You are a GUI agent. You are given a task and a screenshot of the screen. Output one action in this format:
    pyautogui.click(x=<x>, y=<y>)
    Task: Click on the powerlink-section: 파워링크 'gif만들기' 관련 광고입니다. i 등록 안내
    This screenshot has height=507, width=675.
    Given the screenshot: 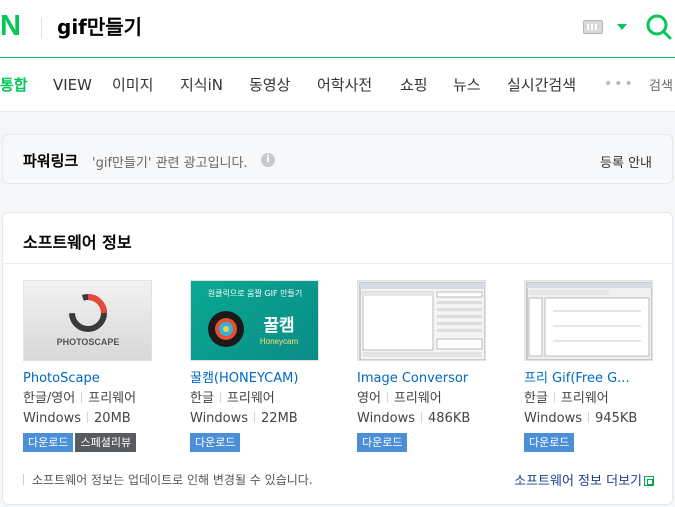 What is the action you would take?
    pyautogui.click(x=337, y=159)
    